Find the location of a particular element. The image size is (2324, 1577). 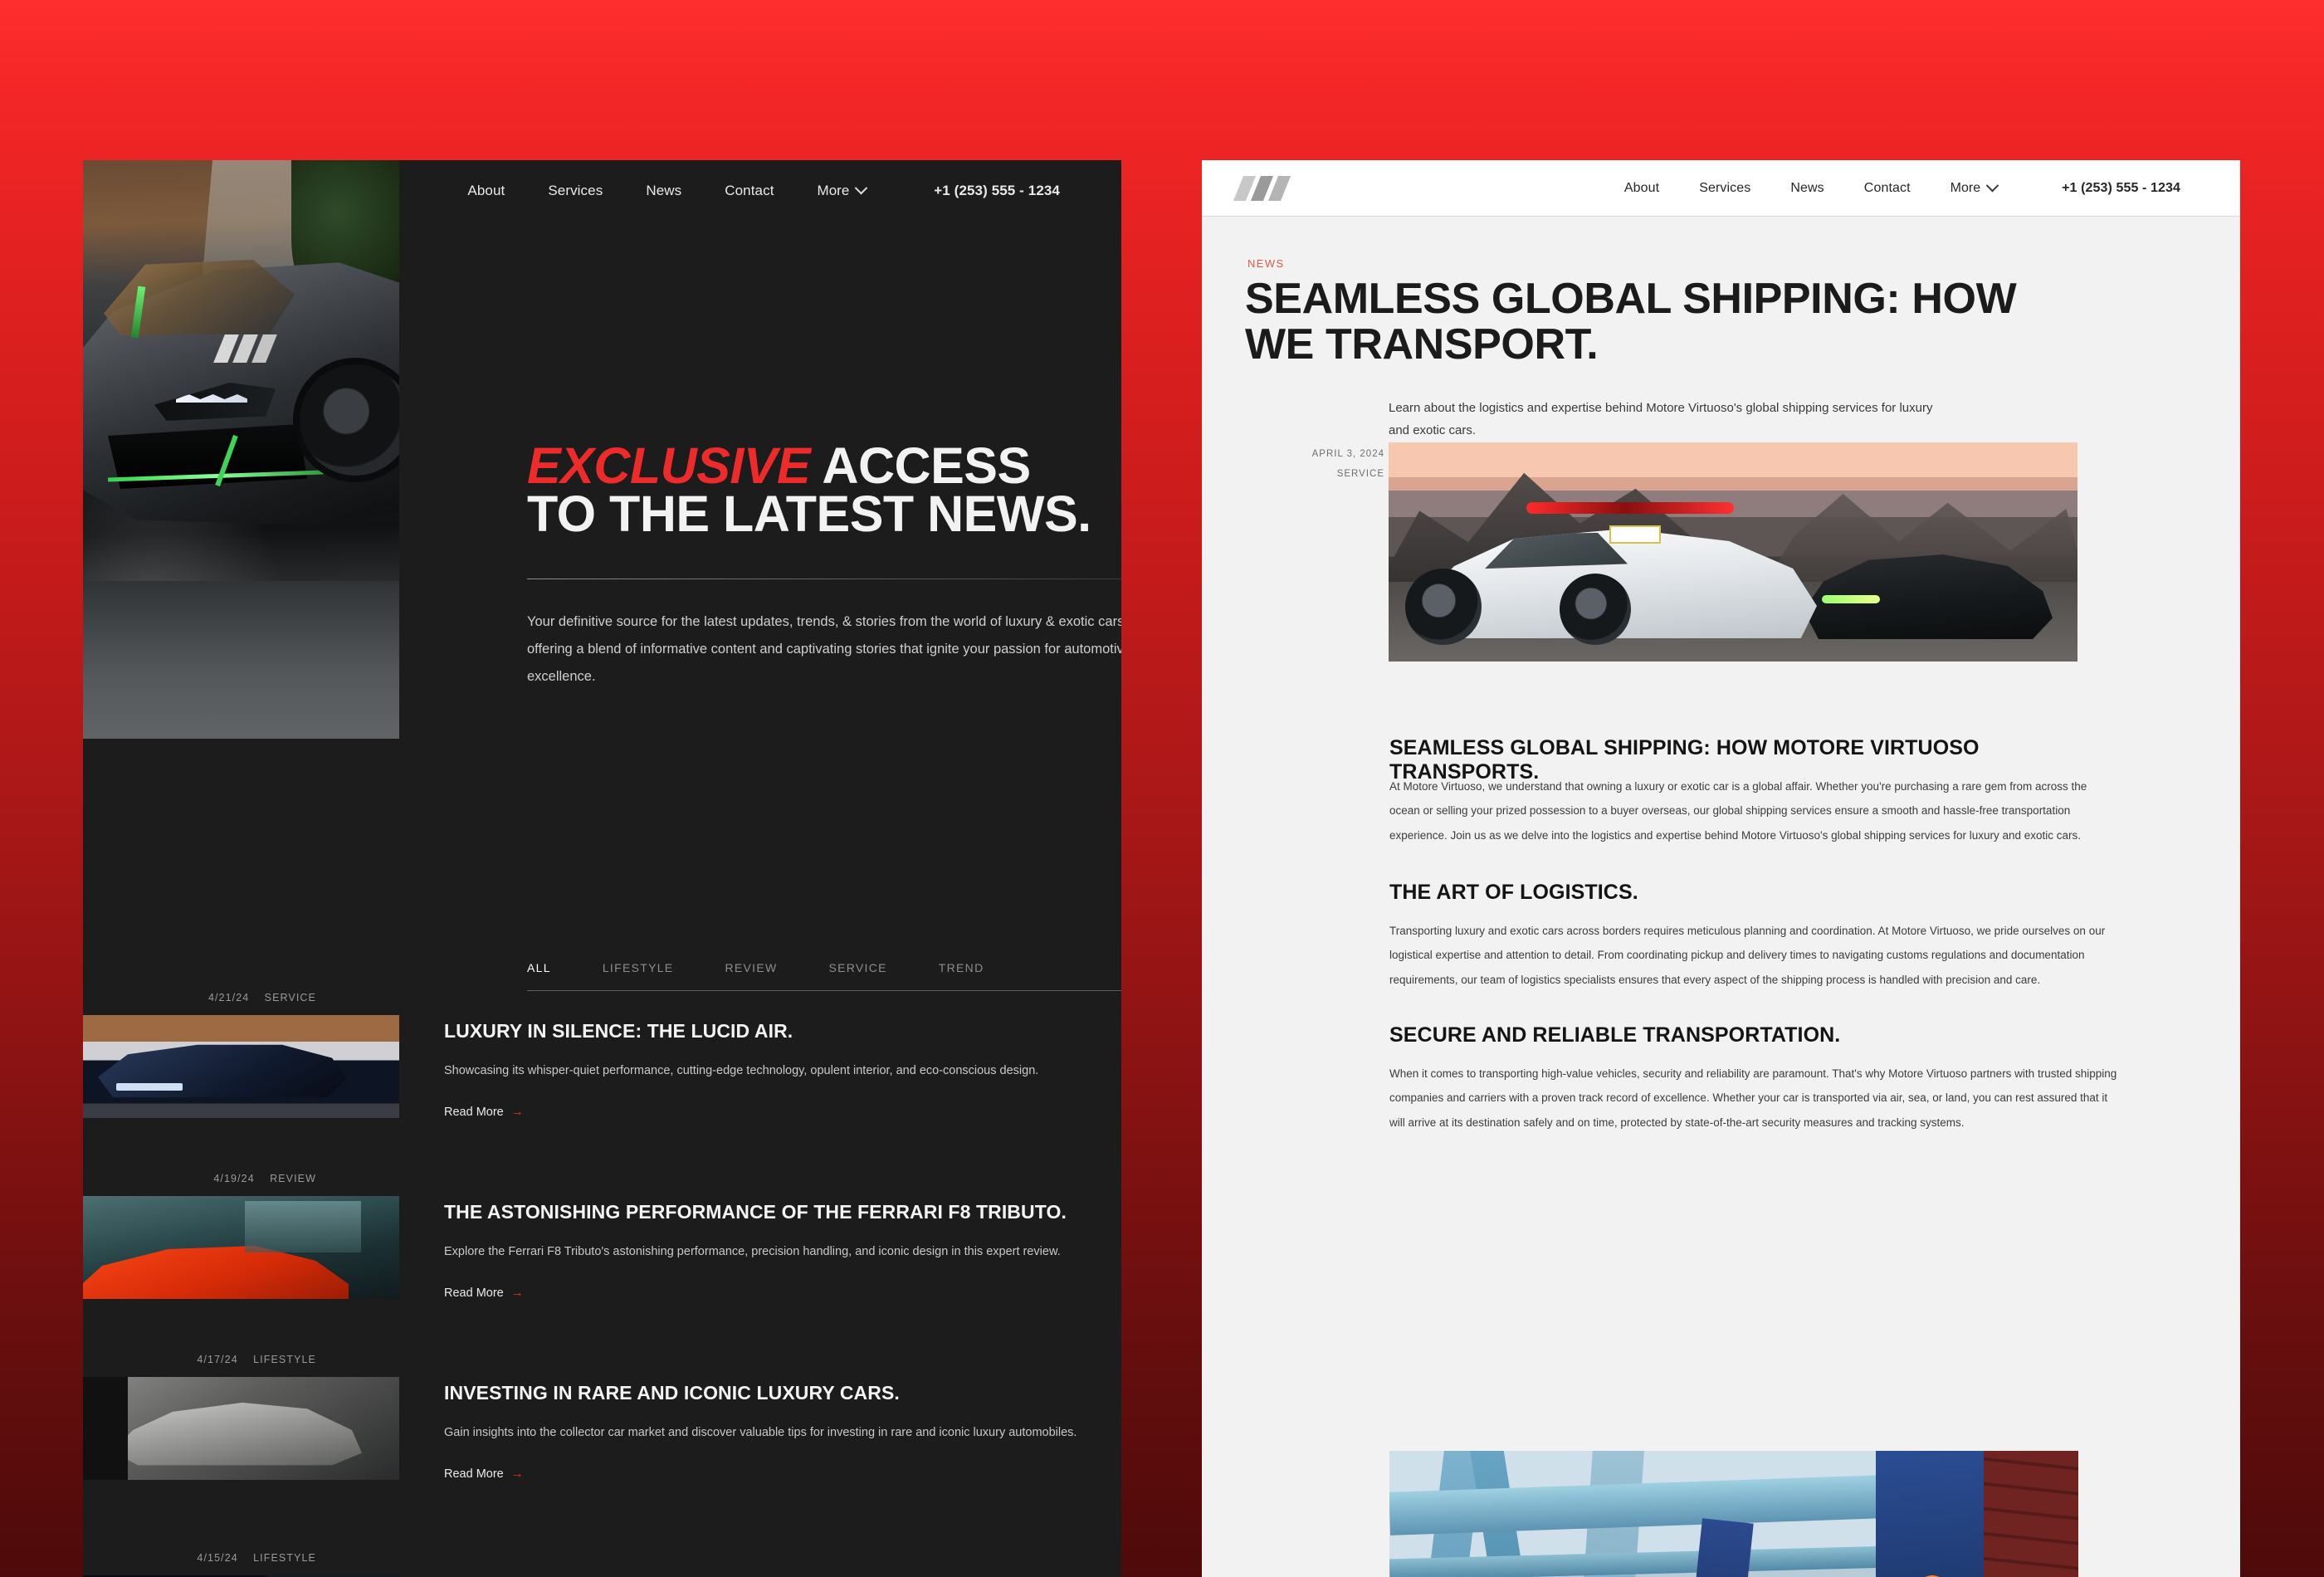

article-meta: 4/17/24 LIFESTYLE is located at coordinates (256, 1359).